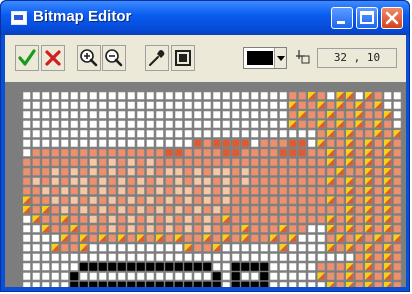 This screenshot has width=412, height=294. Describe the element at coordinates (157, 58) in the screenshot. I see `eyedropper-button` at that location.